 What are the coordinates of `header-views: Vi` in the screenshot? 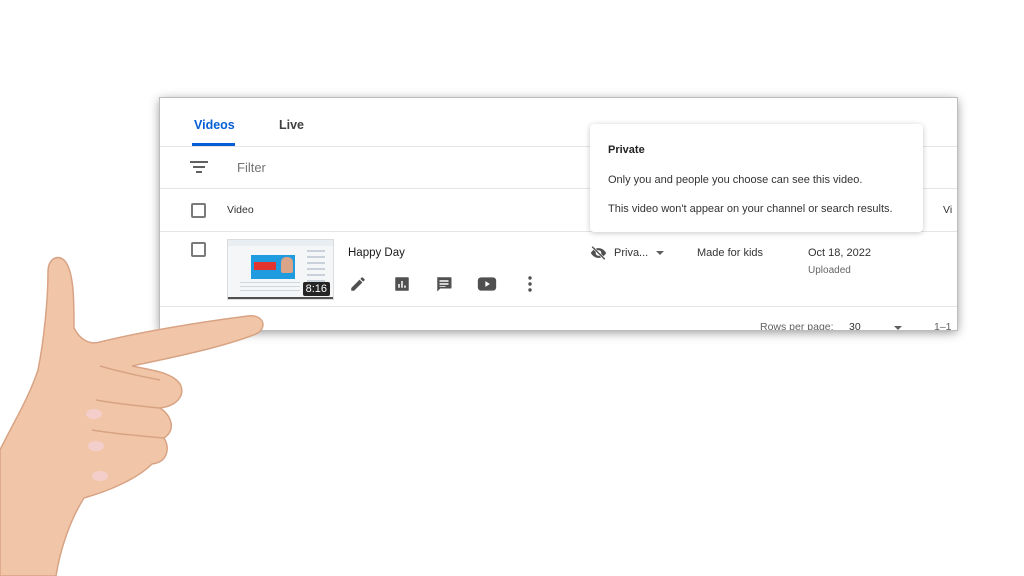 It's located at (947, 210).